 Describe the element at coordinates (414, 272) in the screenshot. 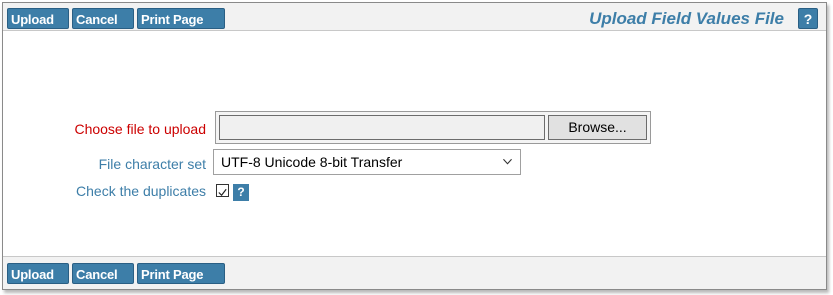

I see `bottom-toolbar: Upload Cancel Print Page` at that location.